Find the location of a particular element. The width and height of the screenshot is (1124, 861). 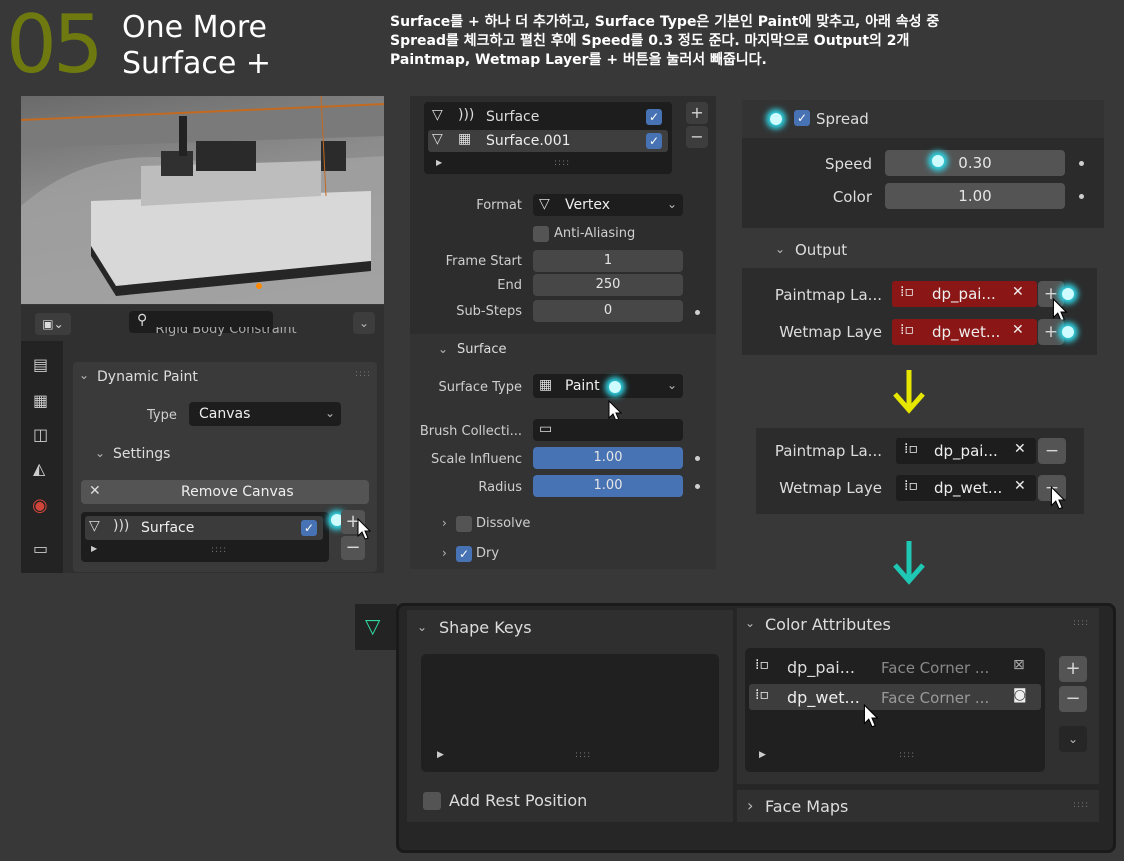

remove-paintmap-layer-button: − is located at coordinates (1052, 451).